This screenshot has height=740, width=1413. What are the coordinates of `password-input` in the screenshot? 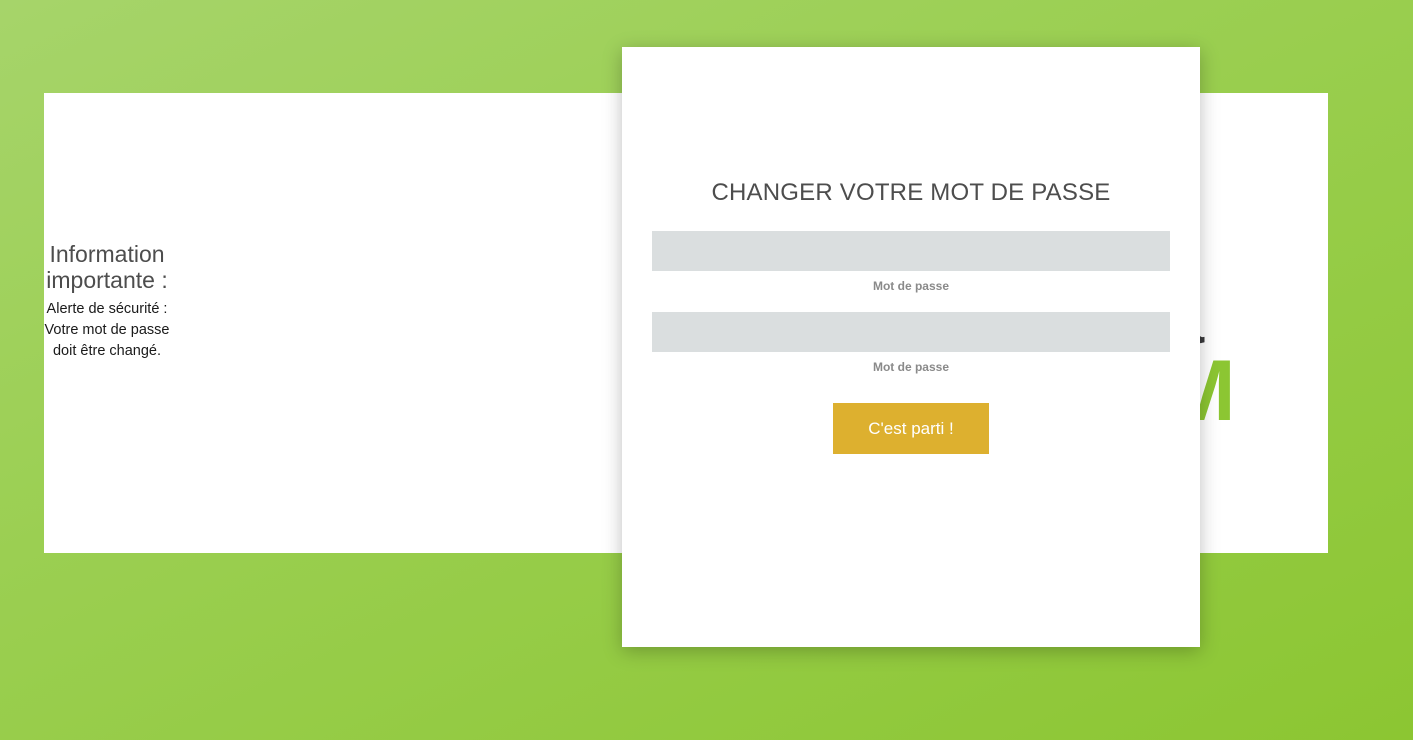 It's located at (911, 251).